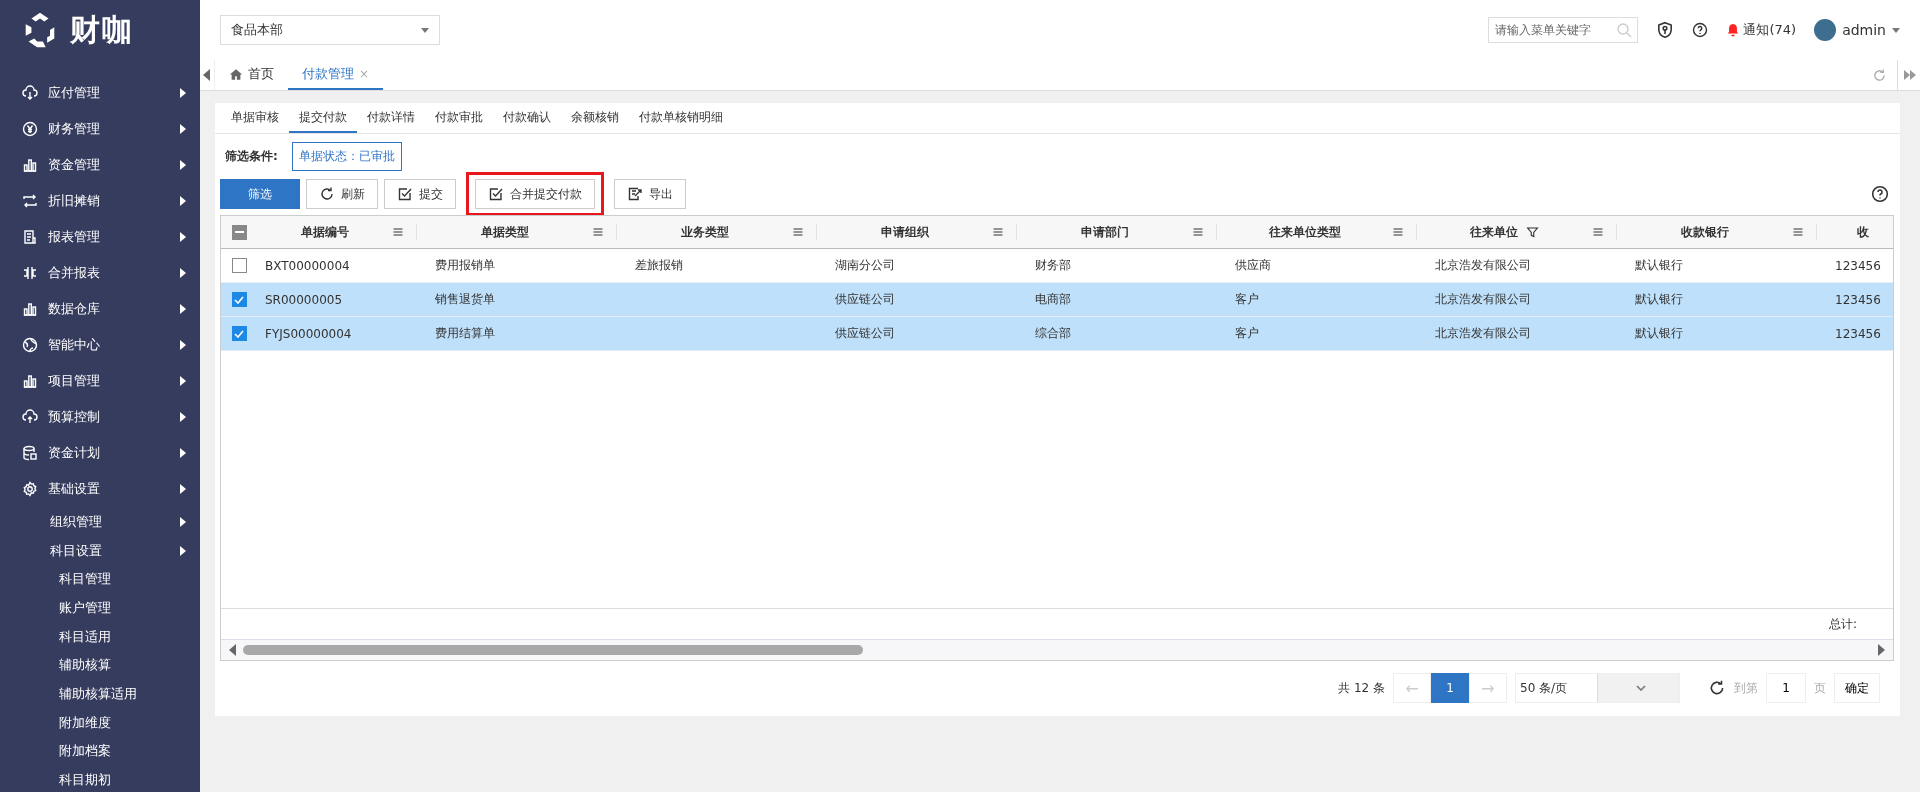 Image resolution: width=1920 pixels, height=792 pixels. What do you see at coordinates (239, 232) in the screenshot?
I see `select-all-checkbox` at bounding box center [239, 232].